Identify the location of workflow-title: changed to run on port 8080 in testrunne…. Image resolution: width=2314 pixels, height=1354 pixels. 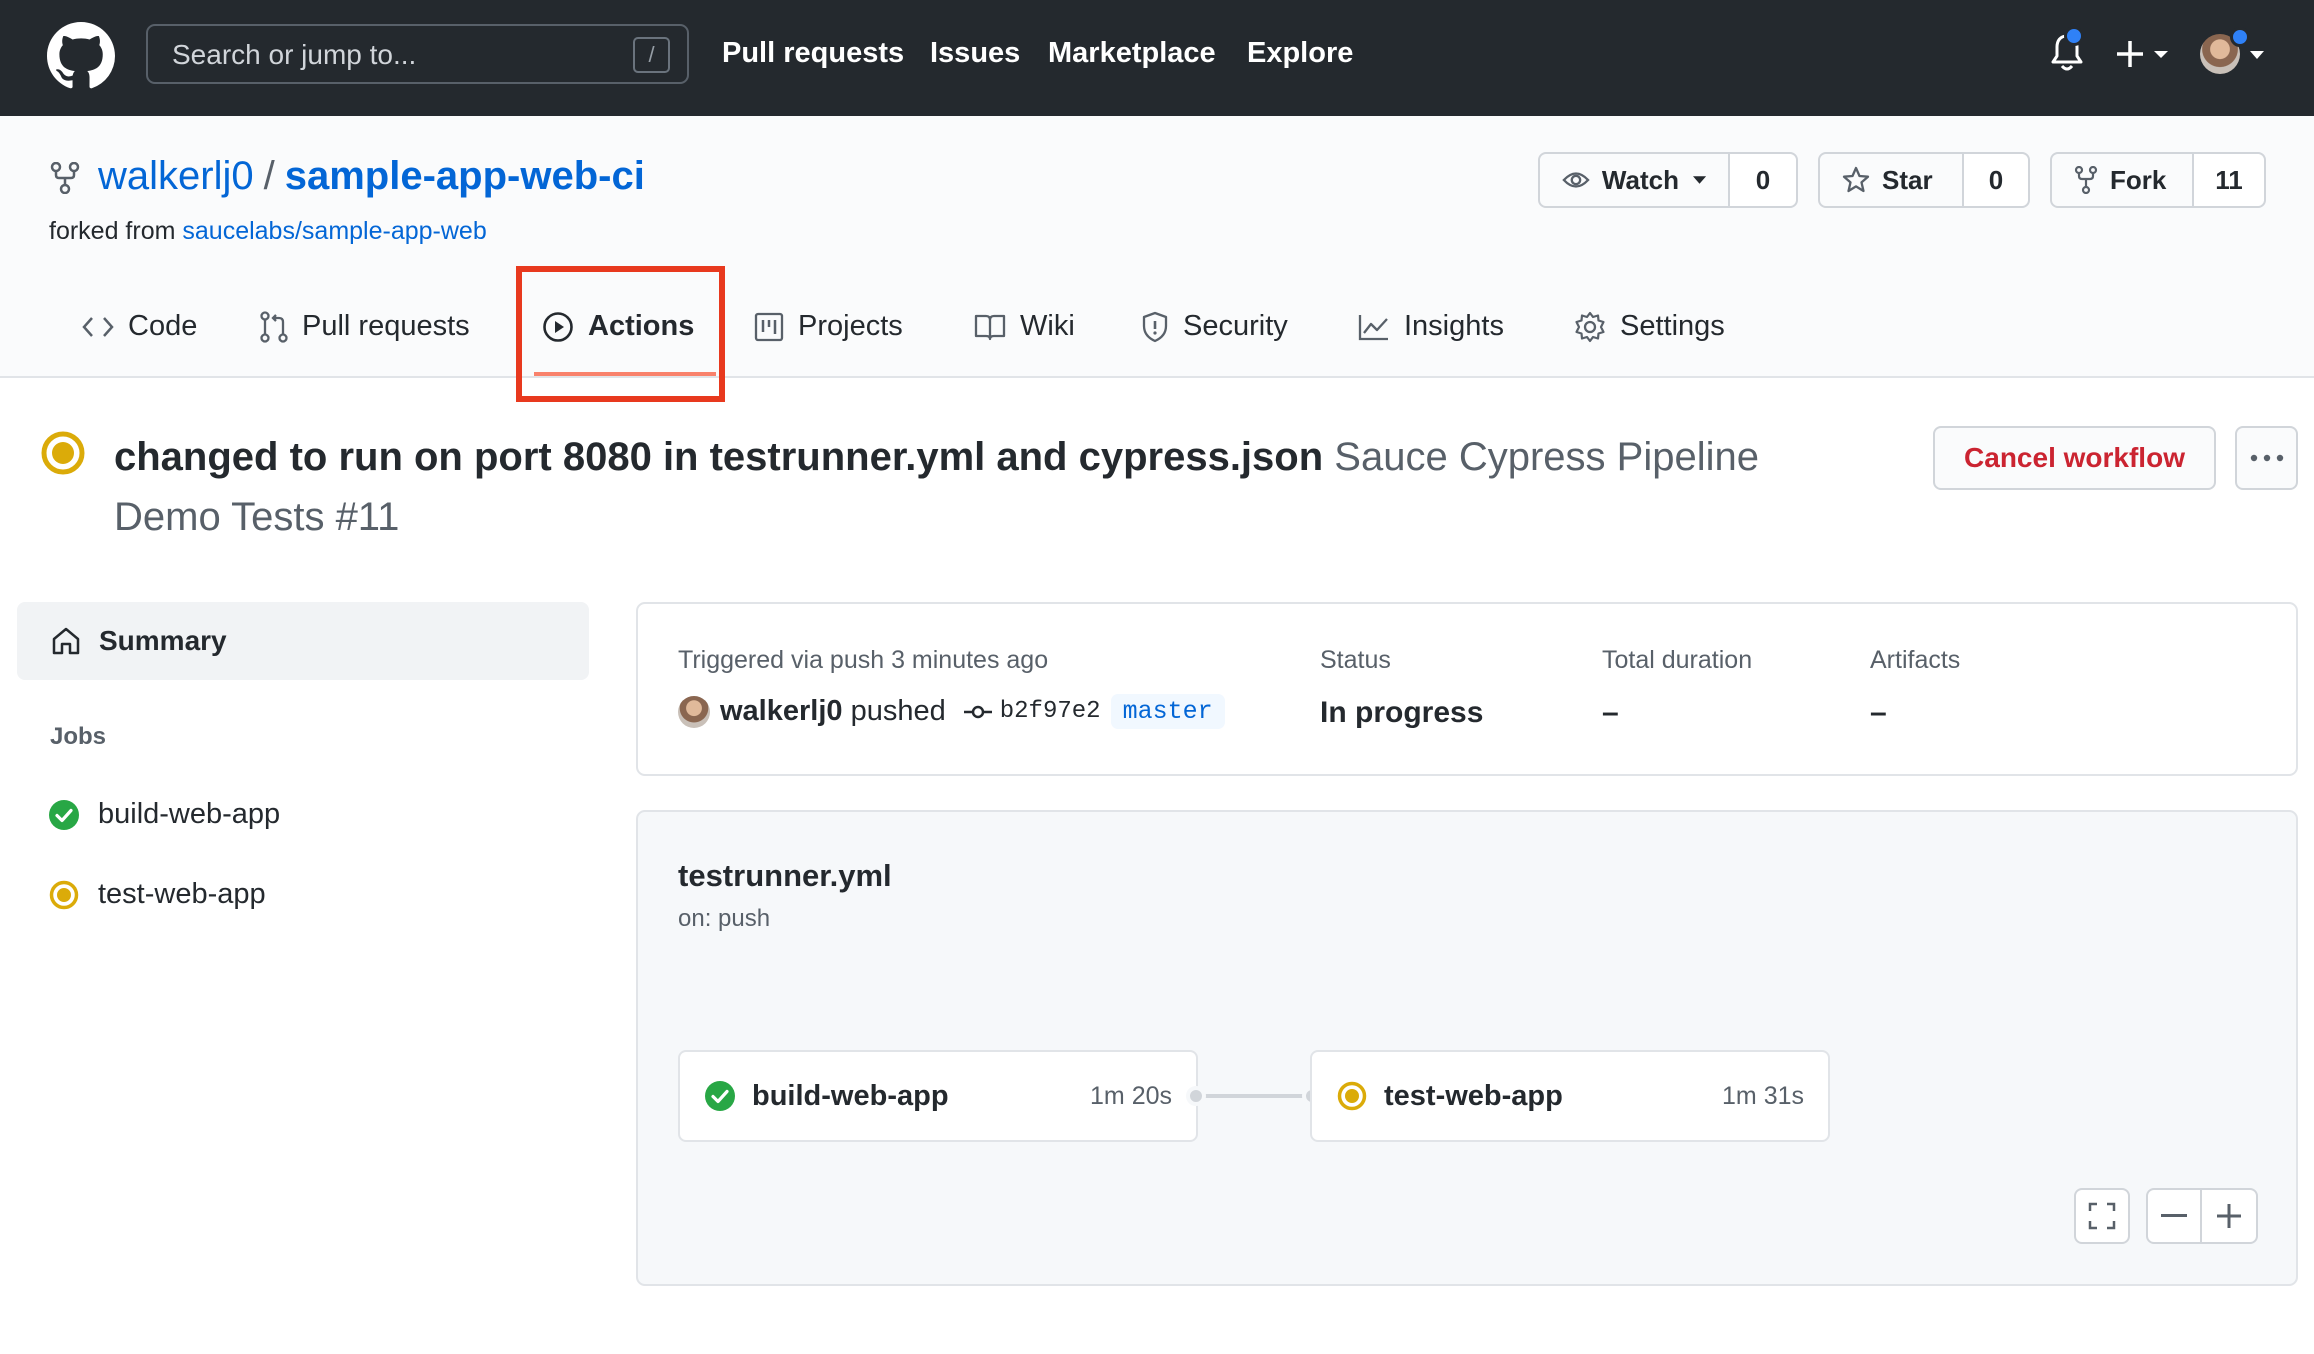
(994, 487).